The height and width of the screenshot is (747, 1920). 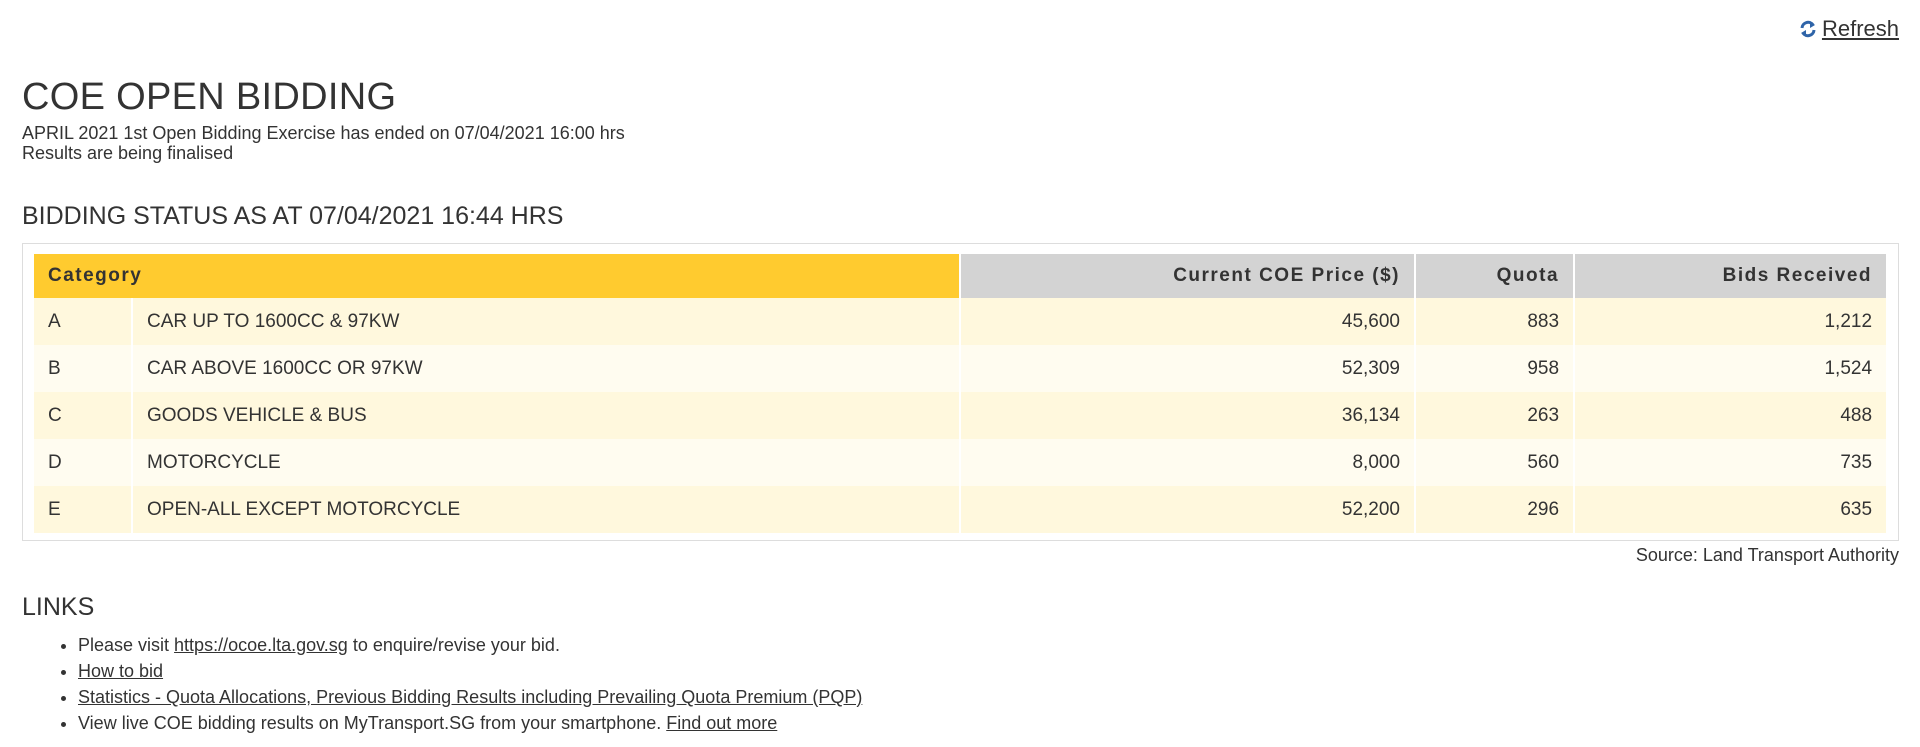 I want to click on link-item-text: to enquire/revise your bid., so click(x=453, y=645).